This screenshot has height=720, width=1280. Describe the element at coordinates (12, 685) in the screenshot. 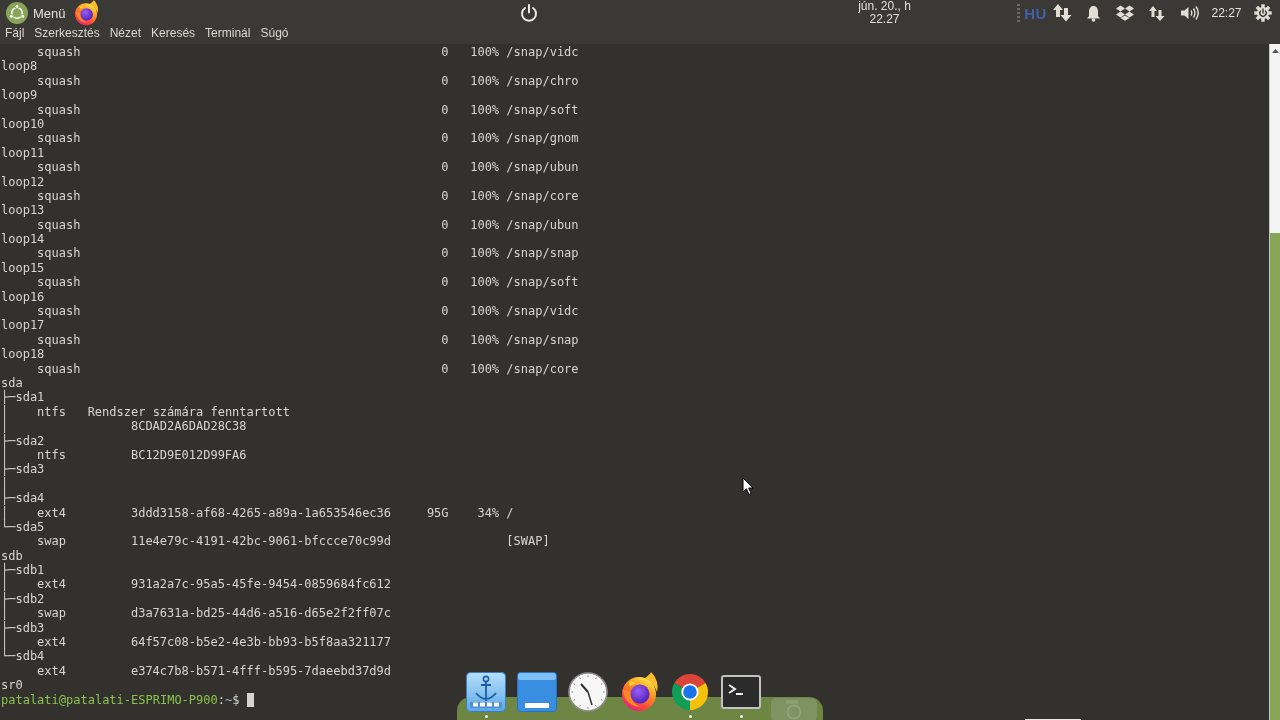

I see `device-name: sr0` at that location.